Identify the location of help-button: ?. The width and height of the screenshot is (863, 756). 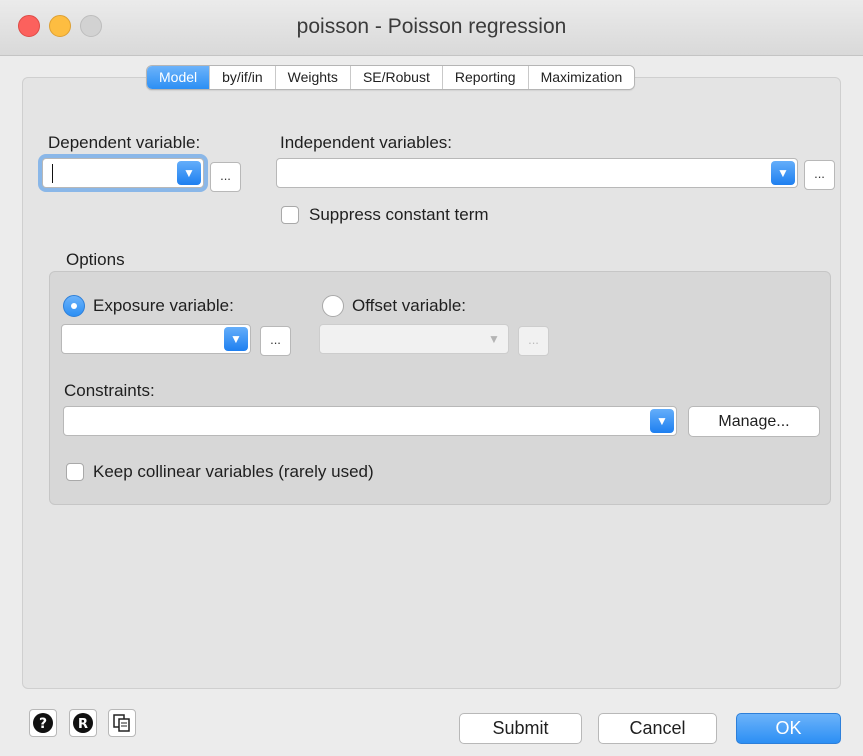
(43, 723).